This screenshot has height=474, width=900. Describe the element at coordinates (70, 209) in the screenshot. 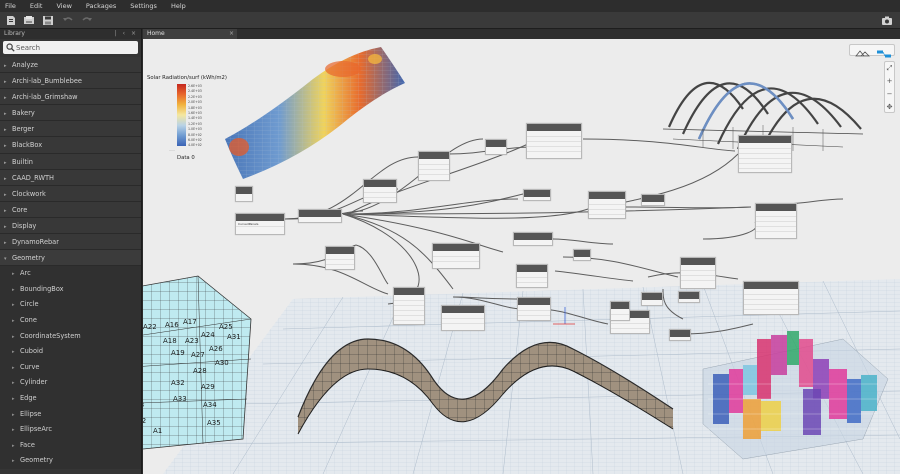

I see `category-item: ▸ Core` at that location.